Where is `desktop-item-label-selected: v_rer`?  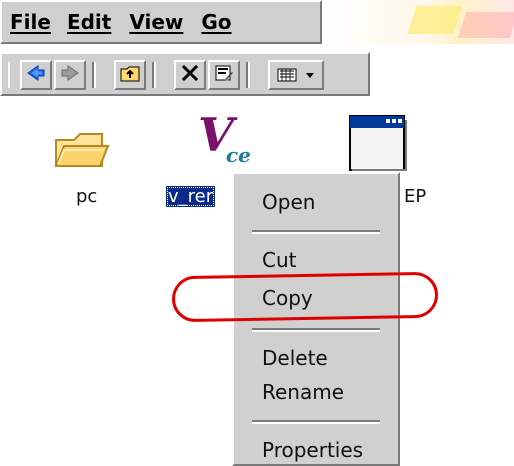
desktop-item-label-selected: v_rer is located at coordinates (191, 196).